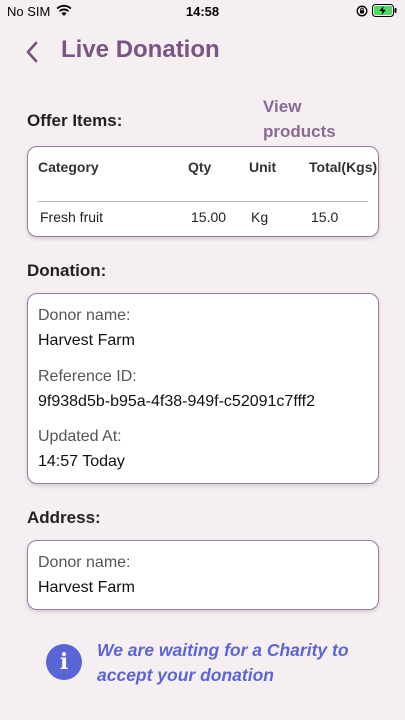 The height and width of the screenshot is (720, 405). What do you see at coordinates (203, 575) in the screenshot?
I see `address-card: Donor name: Harvest Farm` at bounding box center [203, 575].